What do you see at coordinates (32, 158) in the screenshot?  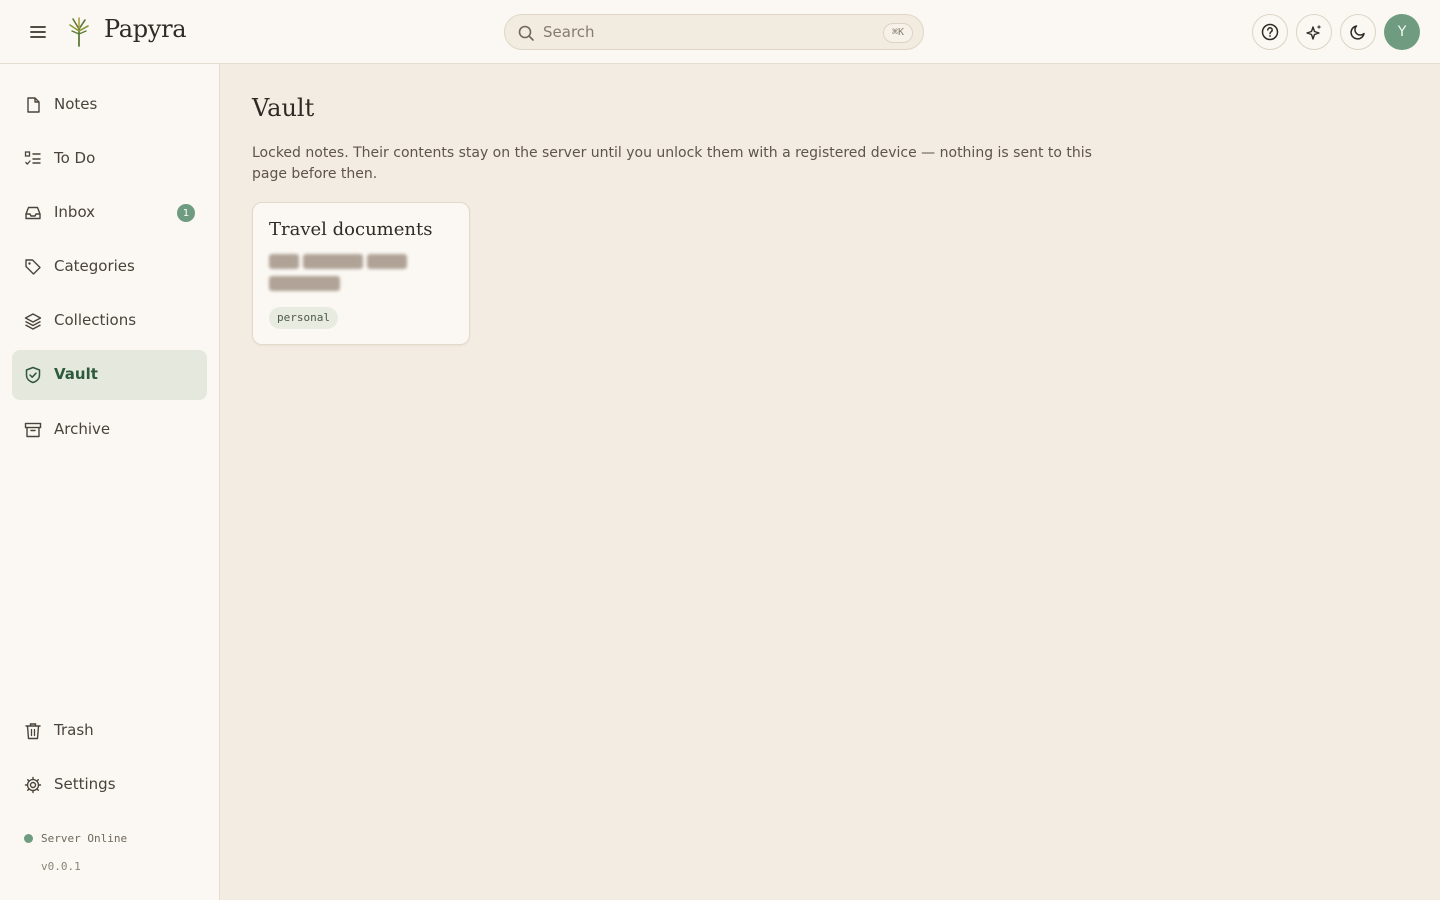 I see `checklist-icon` at bounding box center [32, 158].